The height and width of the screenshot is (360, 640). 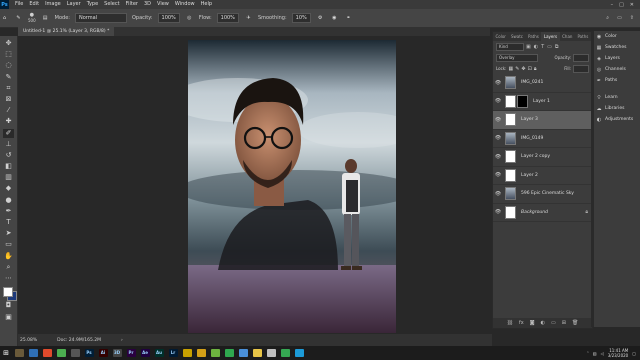 What do you see at coordinates (8, 211) in the screenshot?
I see `pen-tool-icon: ✒` at bounding box center [8, 211].